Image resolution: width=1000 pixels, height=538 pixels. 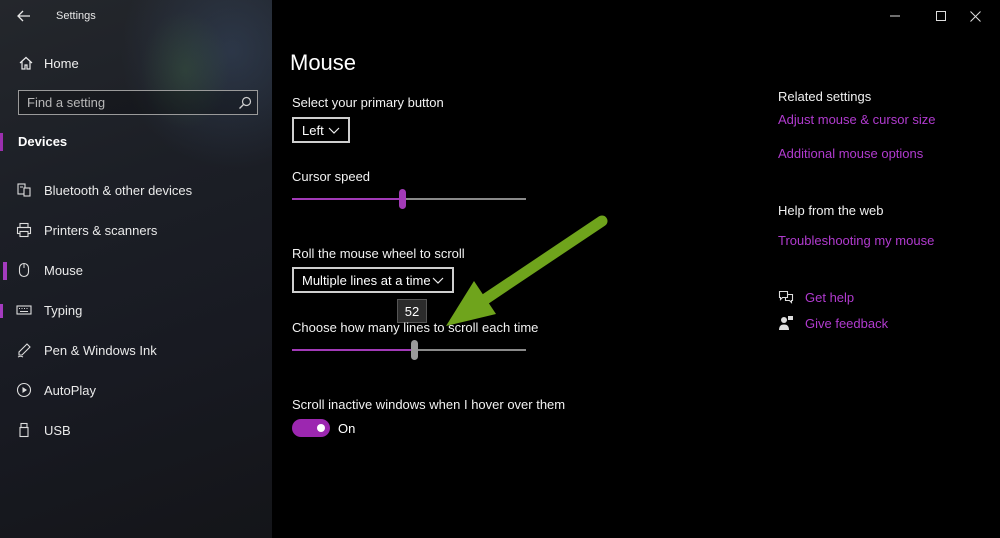 I want to click on app-title: Settings, so click(x=76, y=16).